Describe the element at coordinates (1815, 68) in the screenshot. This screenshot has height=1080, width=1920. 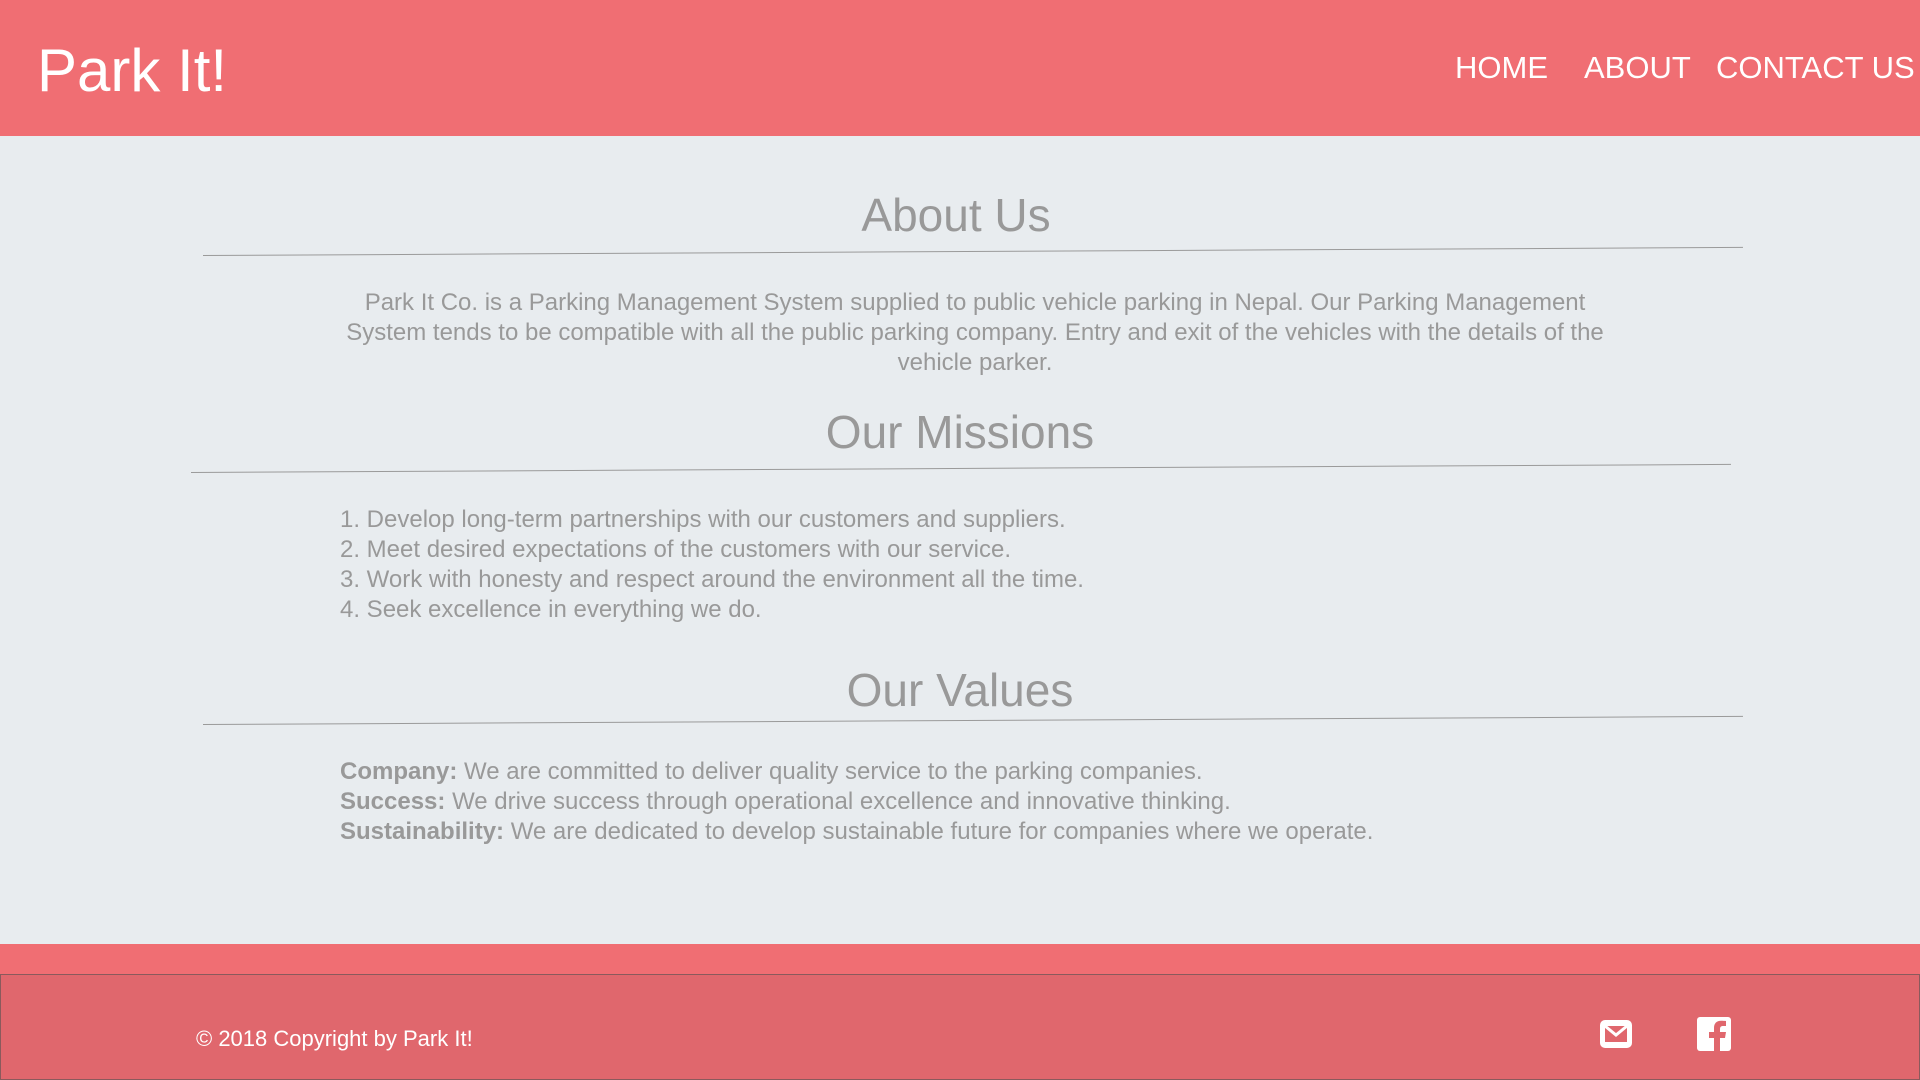
I see `nav-contact-us: CONTACT US` at that location.